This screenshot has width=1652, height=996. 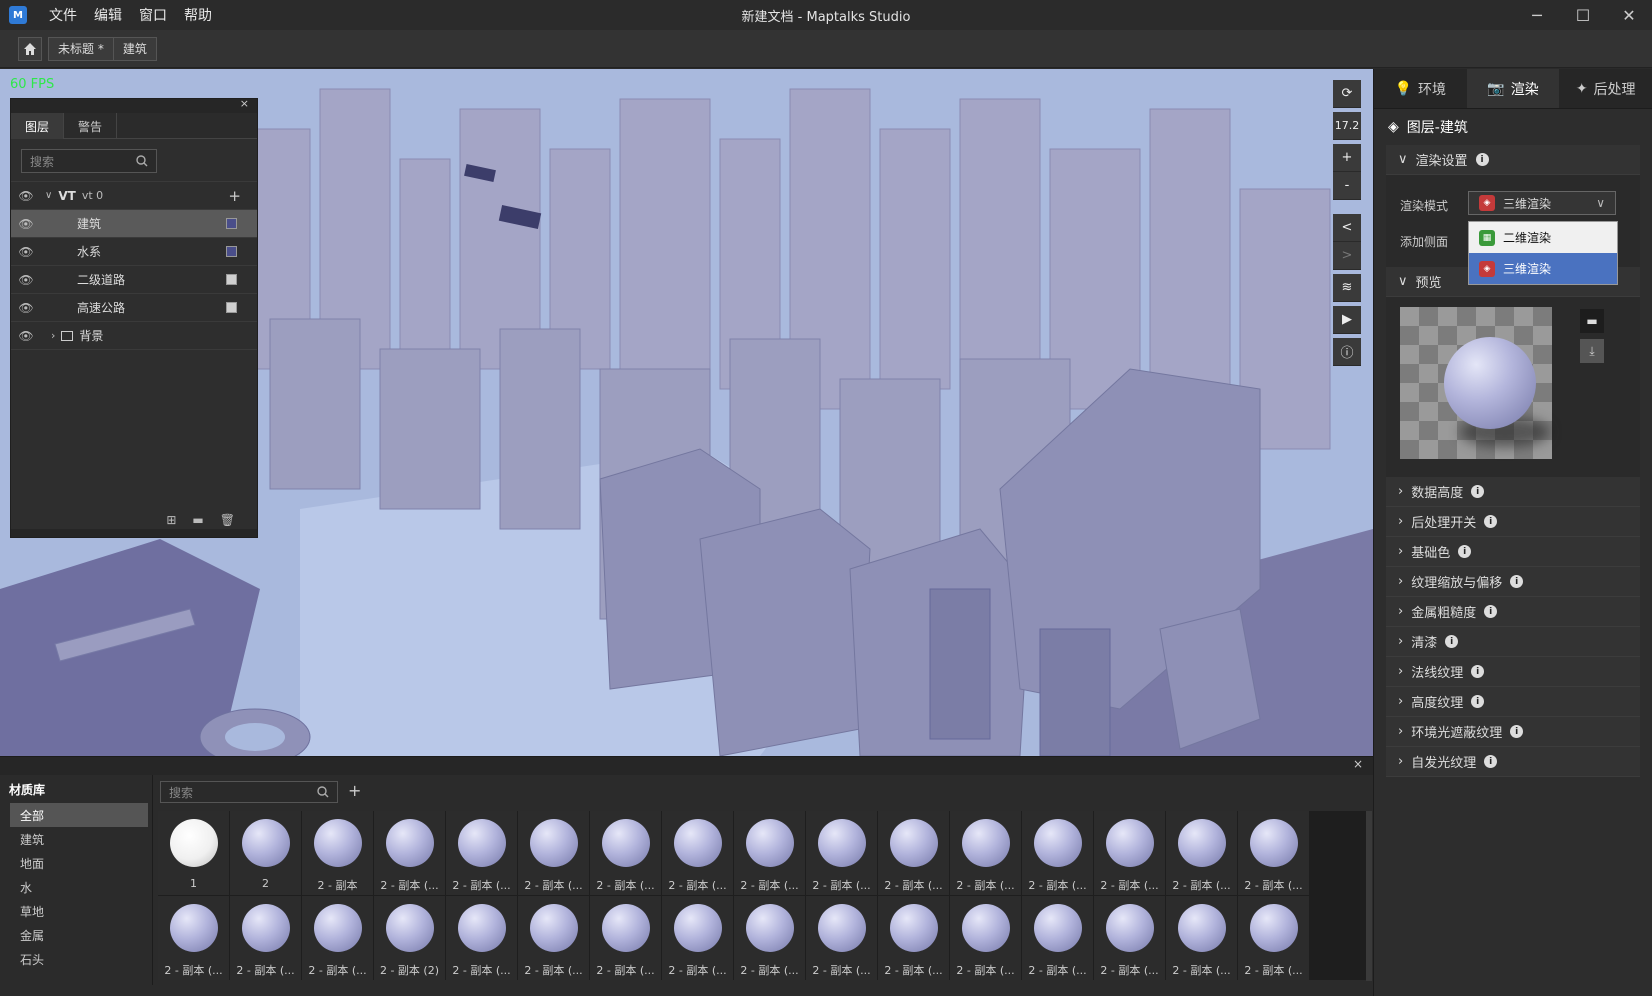 I want to click on section-texture-scale-offset: › 纹理缩放与偏移 i, so click(x=1513, y=582).